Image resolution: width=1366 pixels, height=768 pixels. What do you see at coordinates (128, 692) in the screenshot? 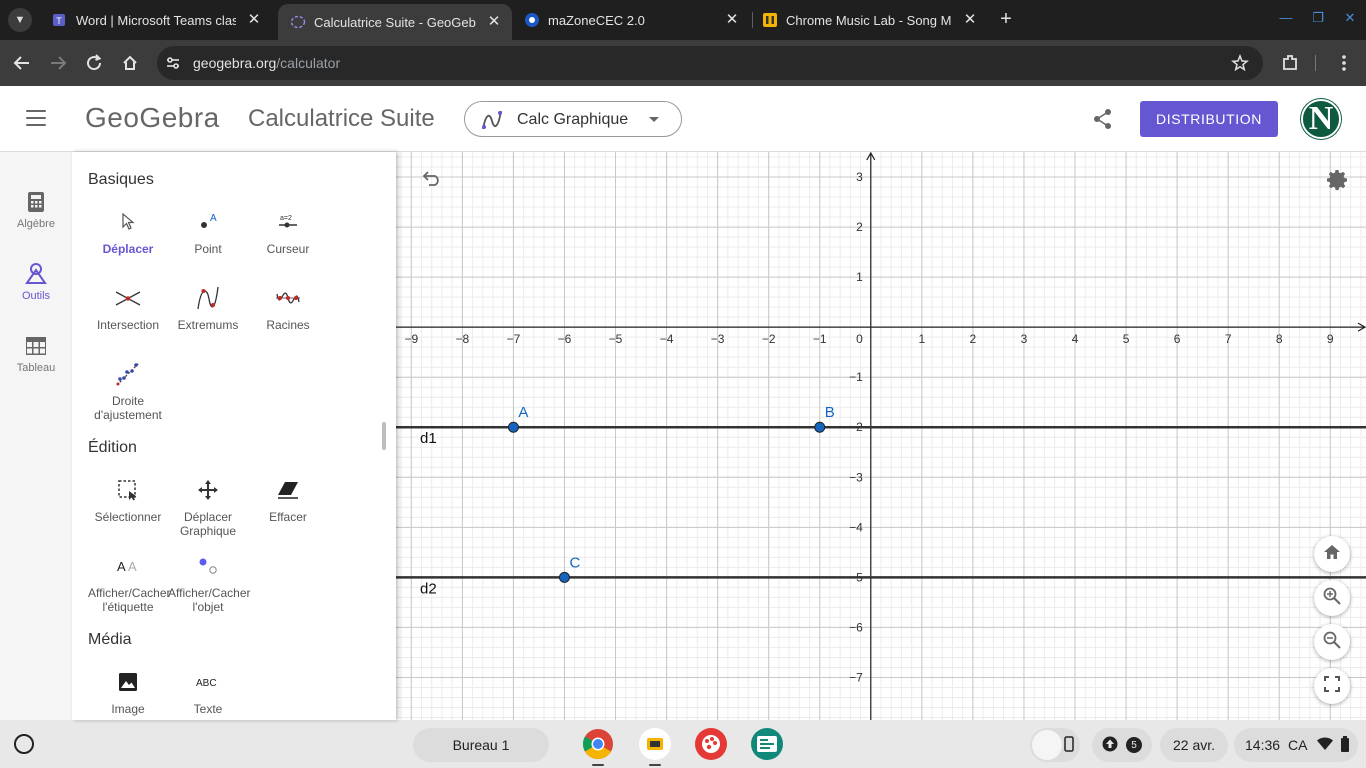
I see `tool-image: Image` at bounding box center [128, 692].